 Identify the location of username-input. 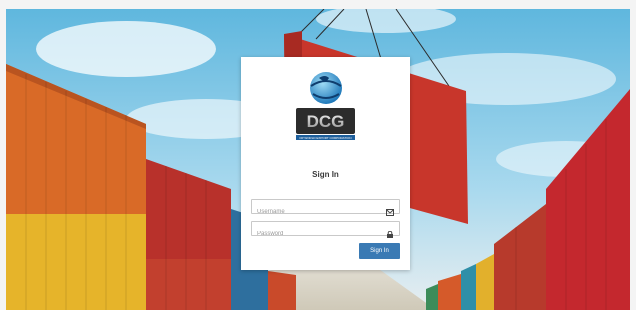
(317, 212).